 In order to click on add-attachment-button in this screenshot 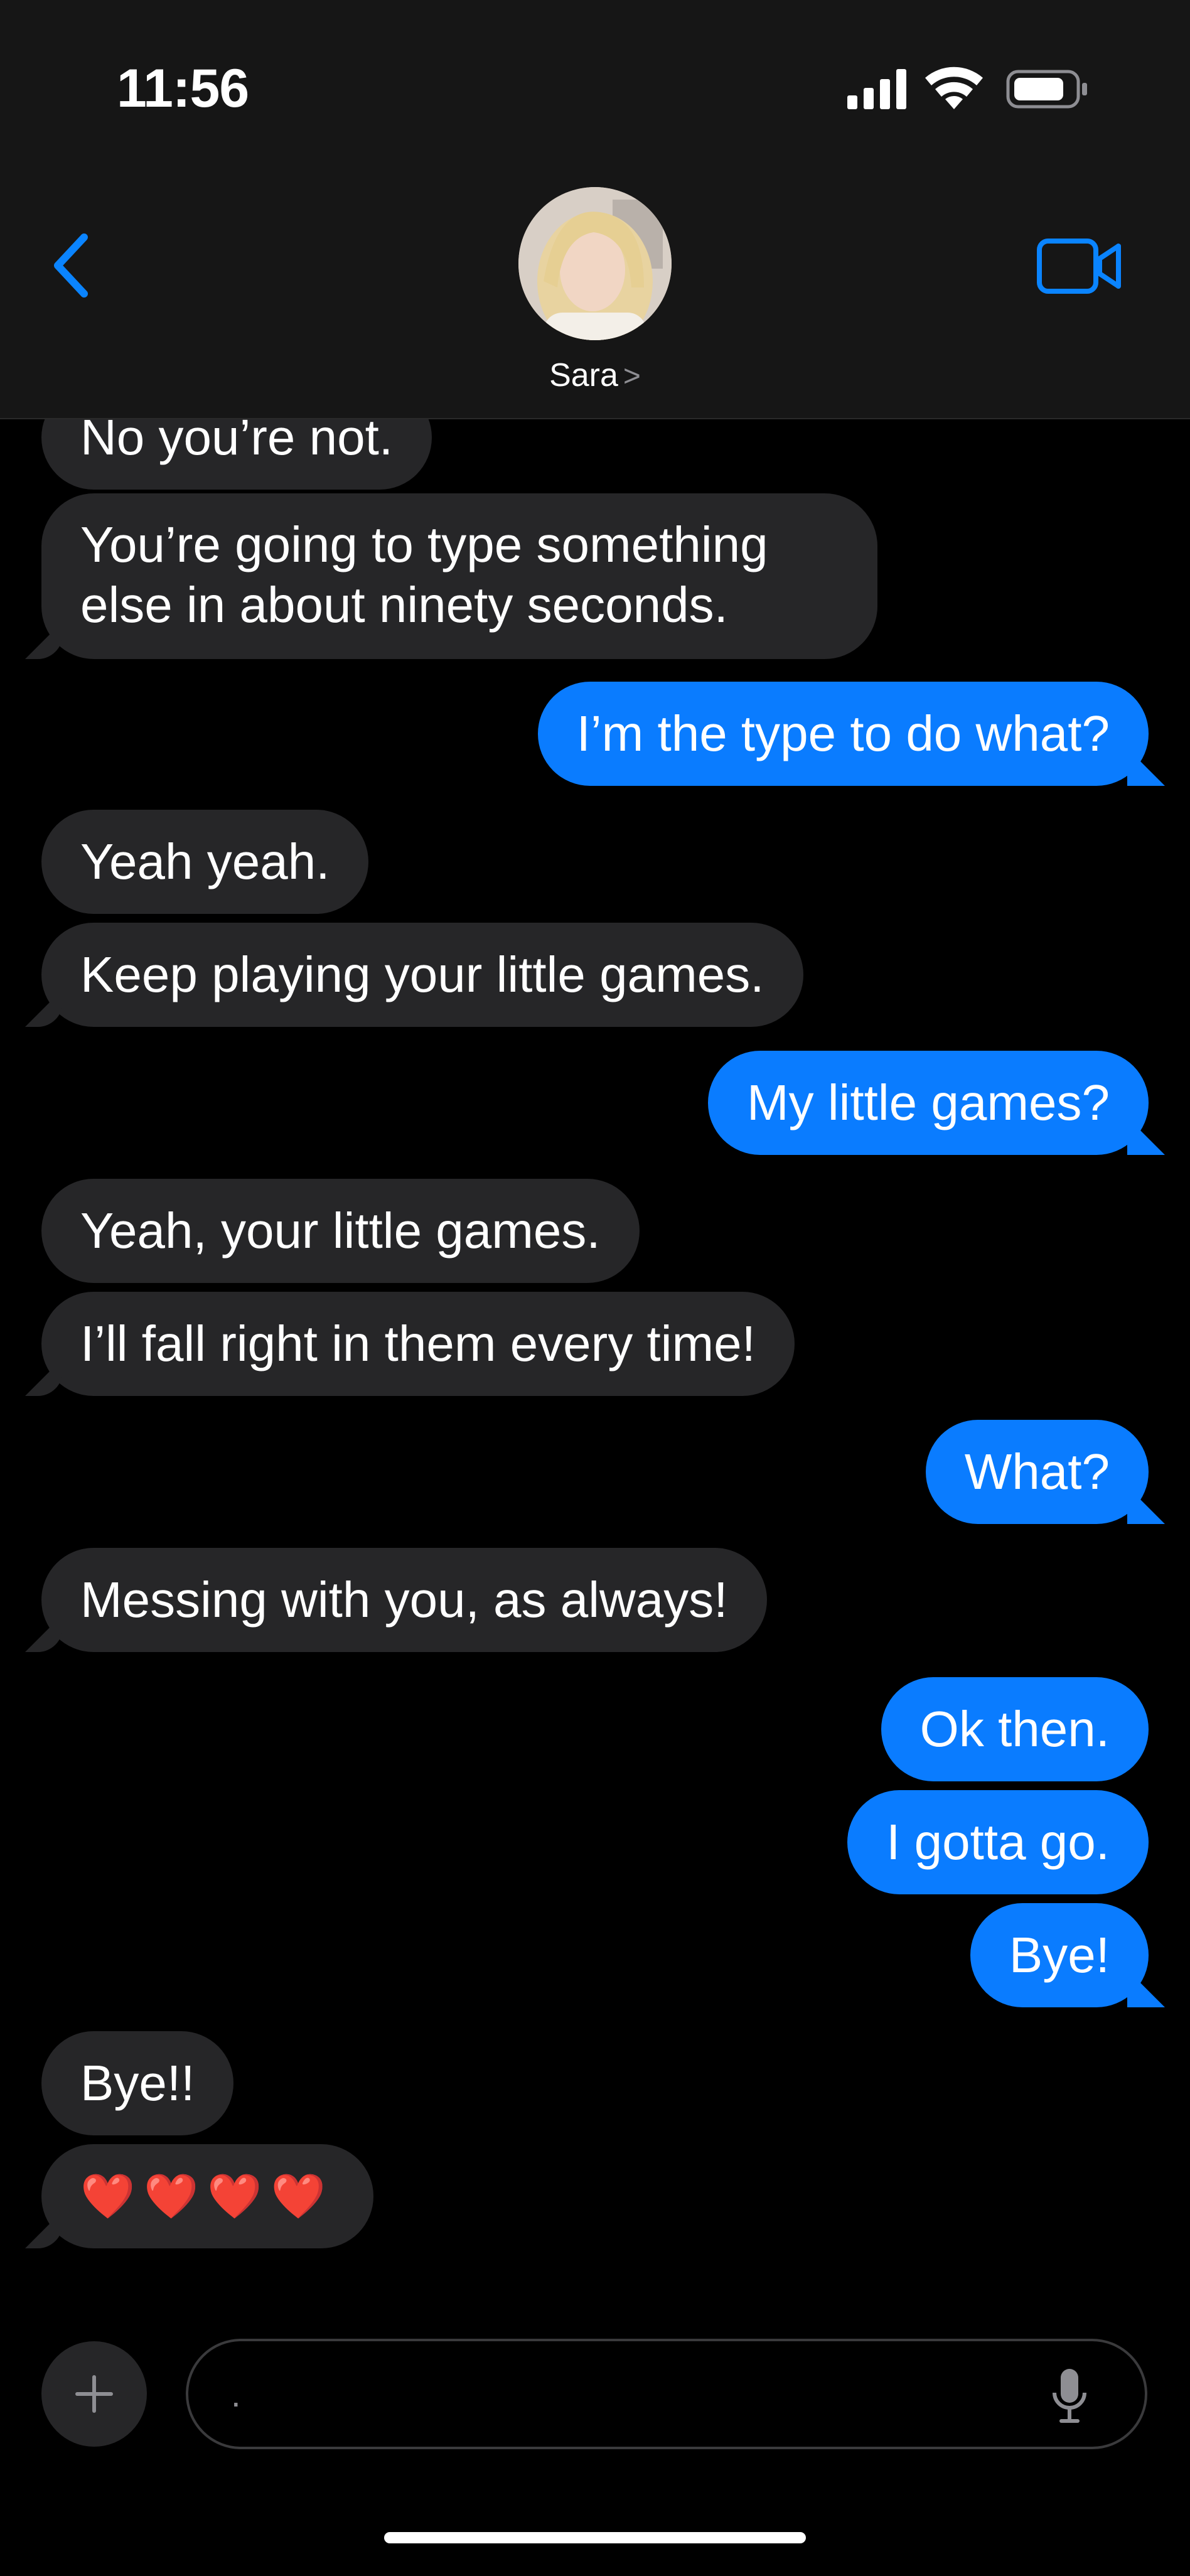, I will do `click(94, 2394)`.